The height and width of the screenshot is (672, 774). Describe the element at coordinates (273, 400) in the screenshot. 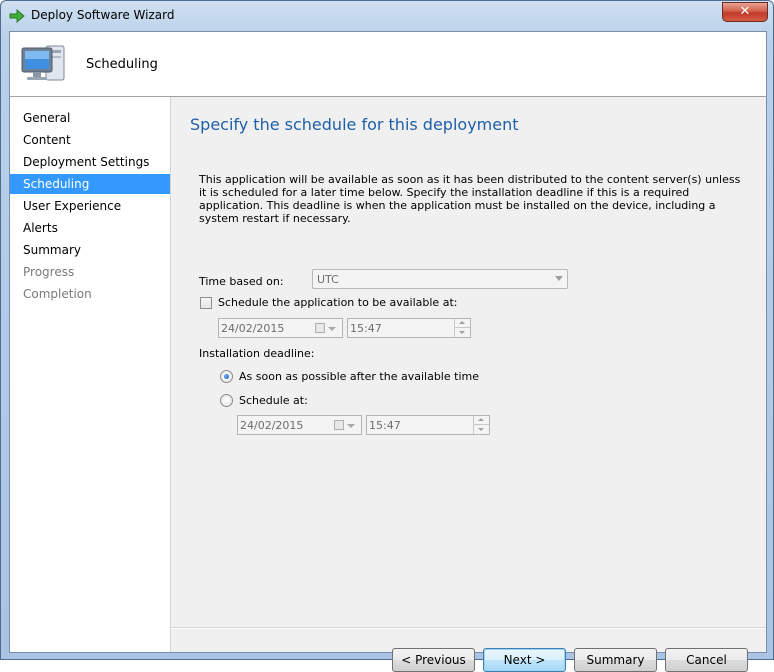

I see `deadline-schedule-label: Schedule at:` at that location.